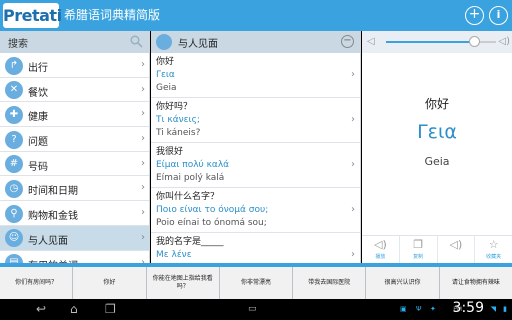  What do you see at coordinates (190, 242) in the screenshot?
I see `phrase-chinese: 我的名字是_____` at bounding box center [190, 242].